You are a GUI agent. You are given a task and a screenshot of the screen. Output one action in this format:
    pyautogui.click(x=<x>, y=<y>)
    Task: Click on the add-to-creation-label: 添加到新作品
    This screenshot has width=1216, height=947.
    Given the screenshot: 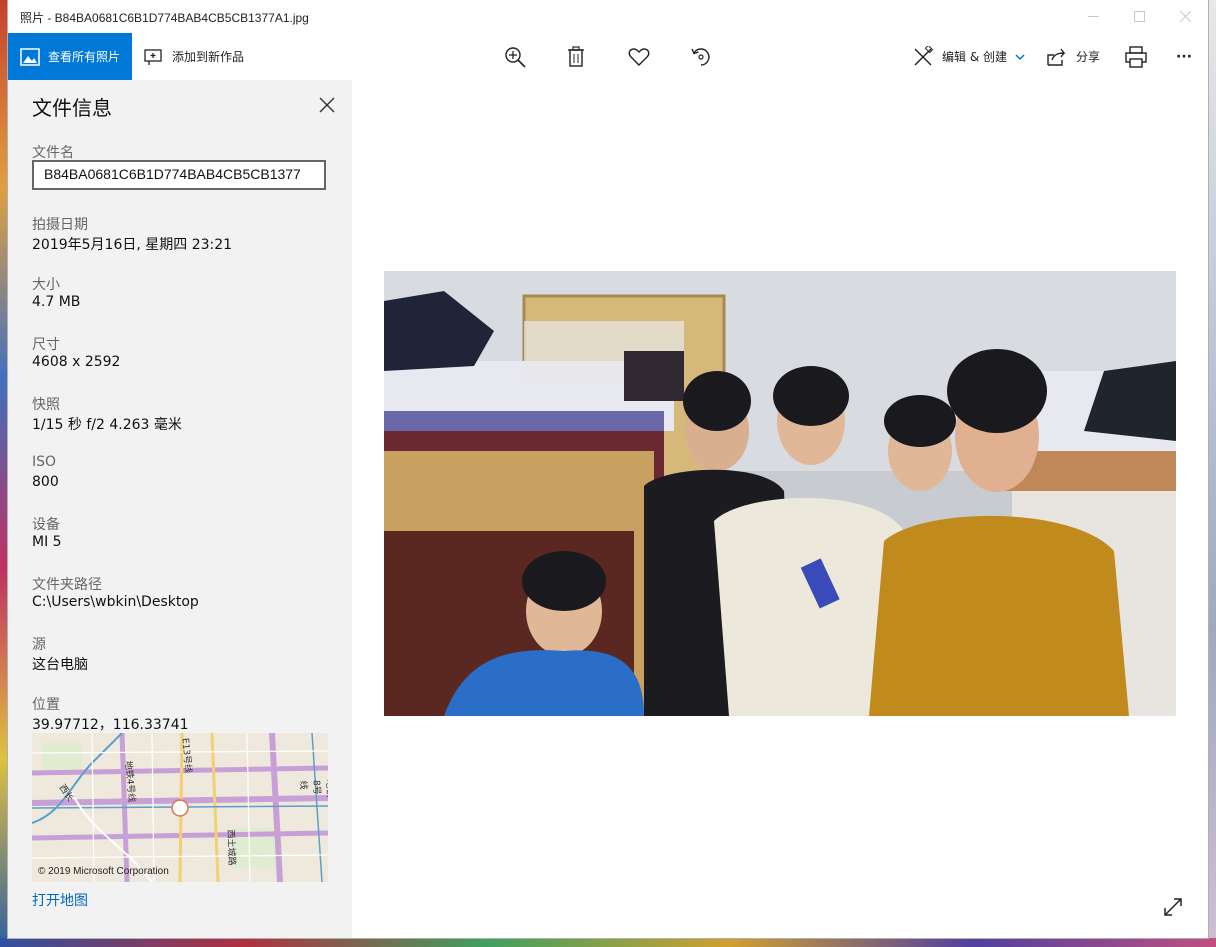 What is the action you would take?
    pyautogui.click(x=208, y=57)
    